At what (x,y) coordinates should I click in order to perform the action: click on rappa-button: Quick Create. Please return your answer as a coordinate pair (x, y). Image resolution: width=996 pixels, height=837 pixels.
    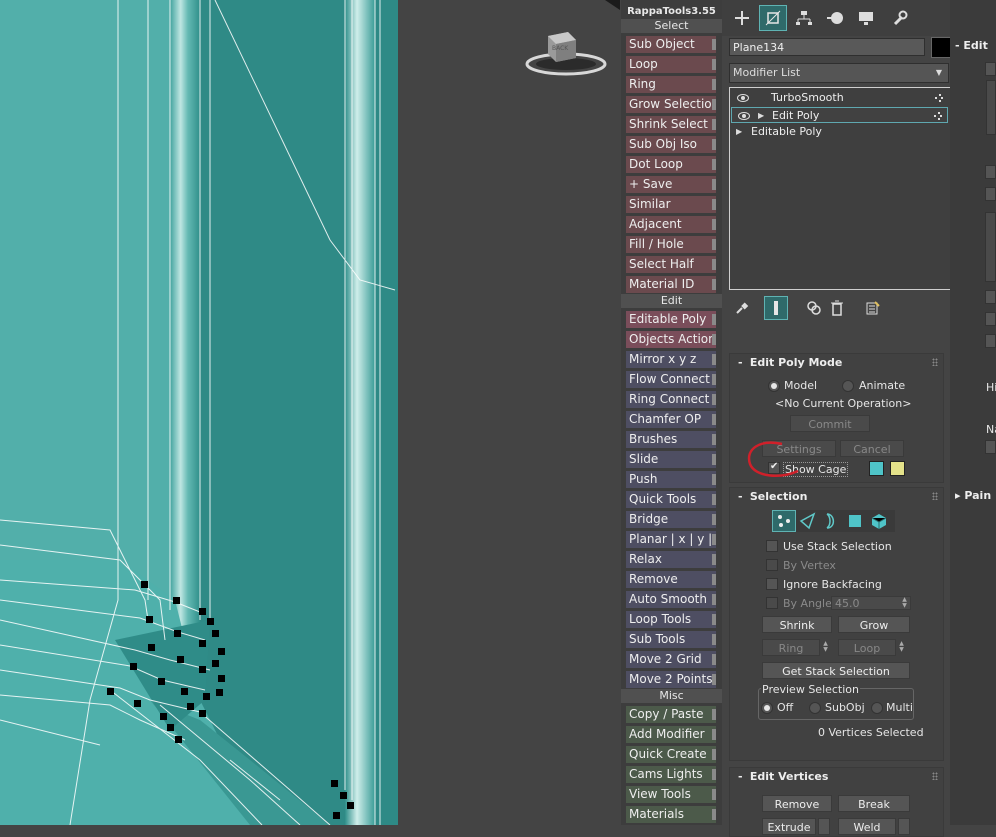
    Looking at the image, I should click on (671, 754).